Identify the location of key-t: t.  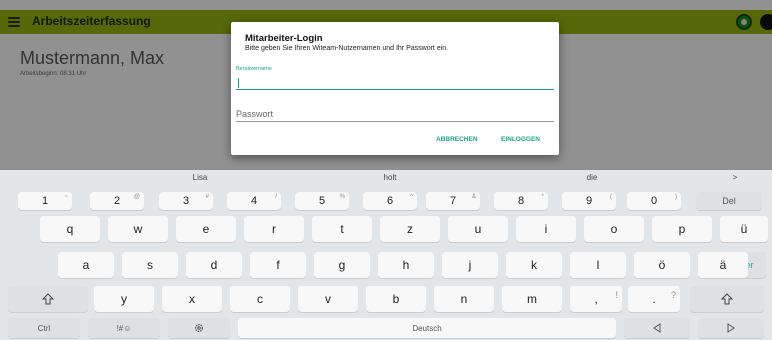
(342, 229).